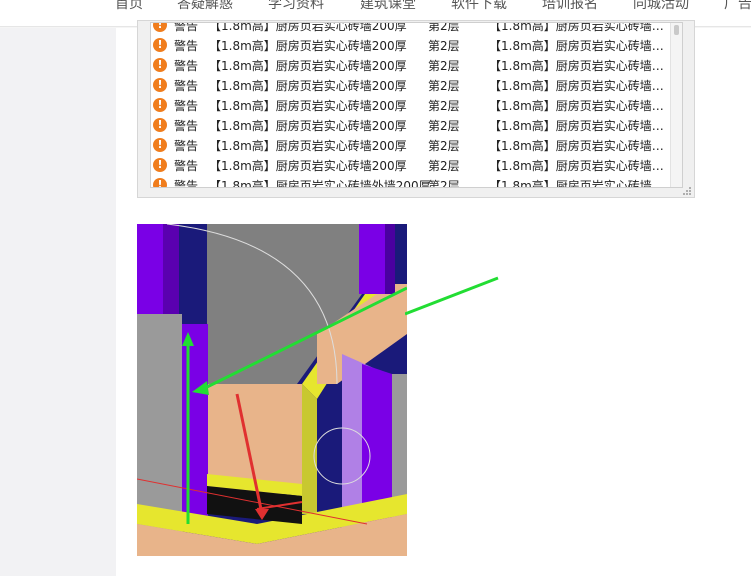  Describe the element at coordinates (205, 6) in the screenshot. I see `nav-qa: 答疑解惑` at that location.